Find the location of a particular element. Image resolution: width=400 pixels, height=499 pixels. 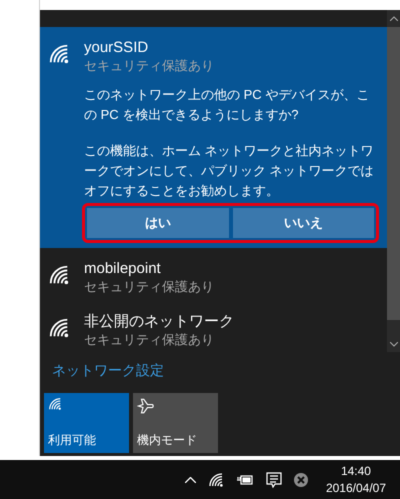

close-circle-icon is located at coordinates (301, 479).